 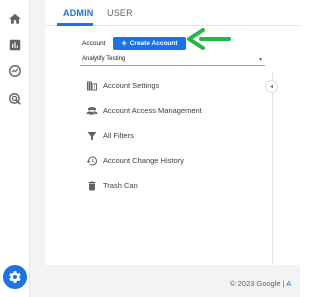 I want to click on account-label: Account, so click(x=94, y=43).